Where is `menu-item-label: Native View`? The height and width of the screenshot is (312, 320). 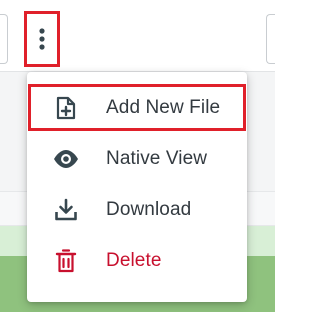 menu-item-label: Native View is located at coordinates (157, 158).